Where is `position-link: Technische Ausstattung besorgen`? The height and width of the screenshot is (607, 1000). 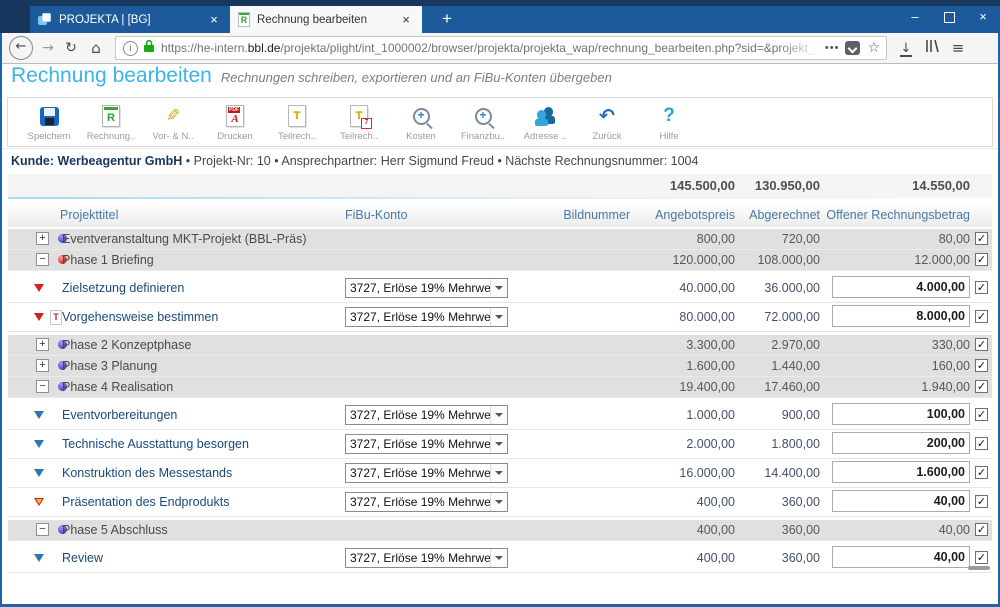 position-link: Technische Ausstattung besorgen is located at coordinates (155, 444).